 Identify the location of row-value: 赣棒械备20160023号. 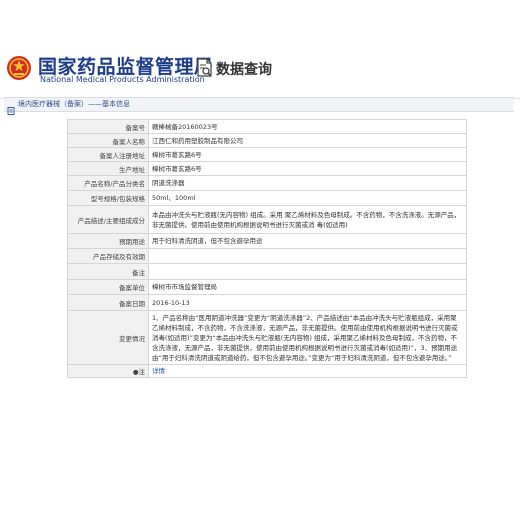
(307, 126).